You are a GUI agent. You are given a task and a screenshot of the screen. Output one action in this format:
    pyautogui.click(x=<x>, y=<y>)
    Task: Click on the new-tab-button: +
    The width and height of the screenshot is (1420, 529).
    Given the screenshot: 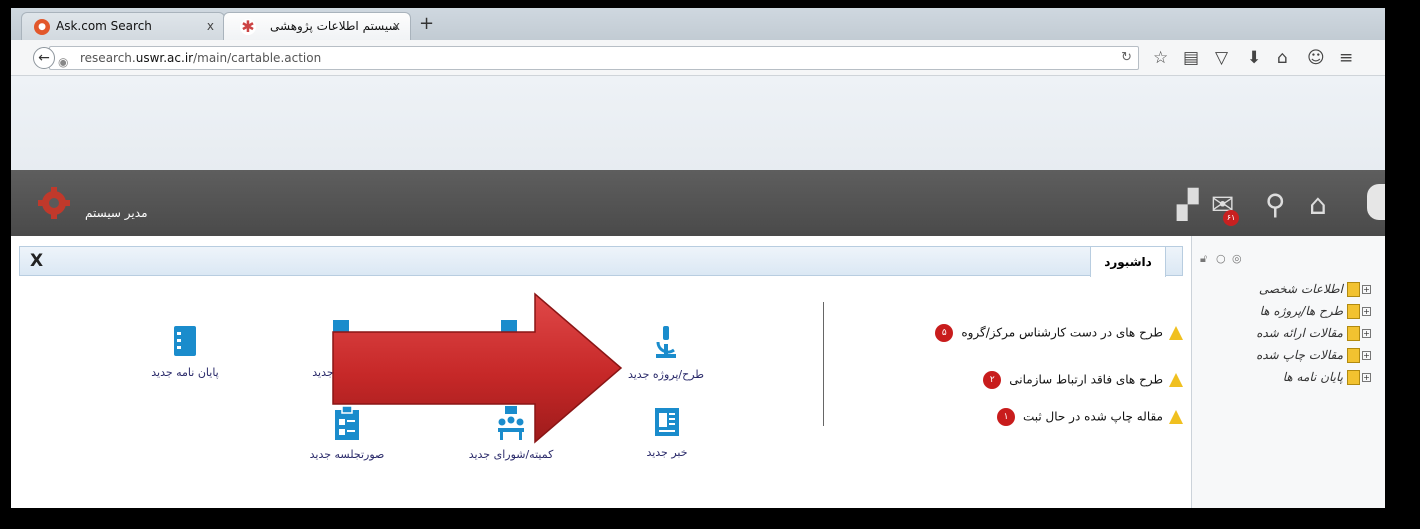 What is the action you would take?
    pyautogui.click(x=426, y=23)
    